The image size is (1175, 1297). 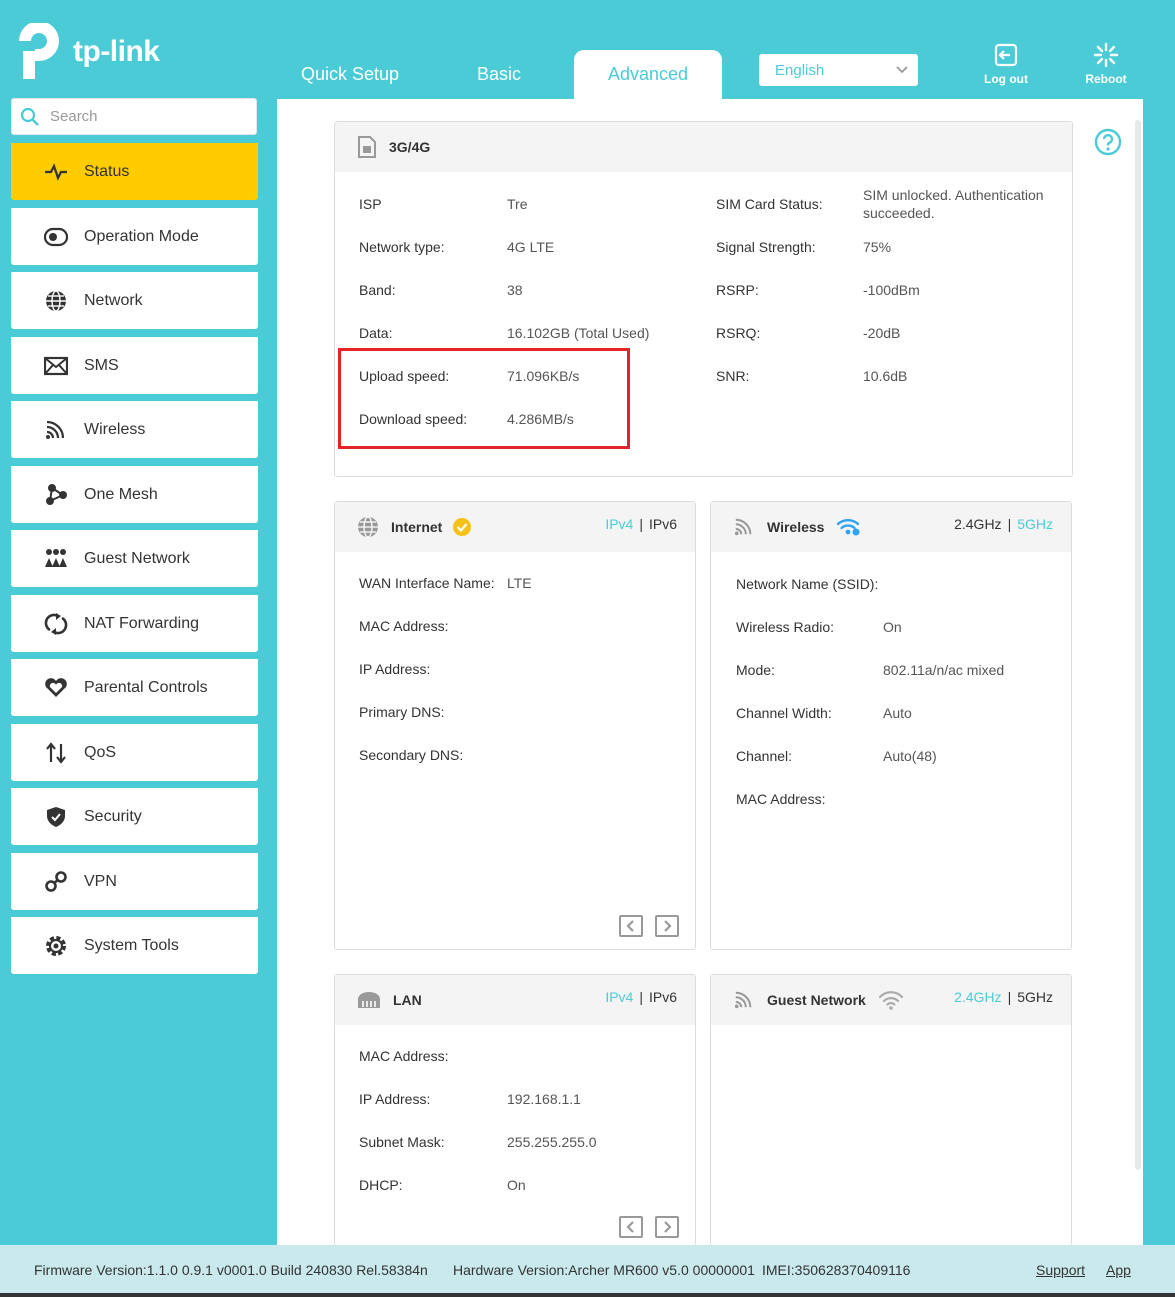 I want to click on guest-users-icon, so click(x=56, y=559).